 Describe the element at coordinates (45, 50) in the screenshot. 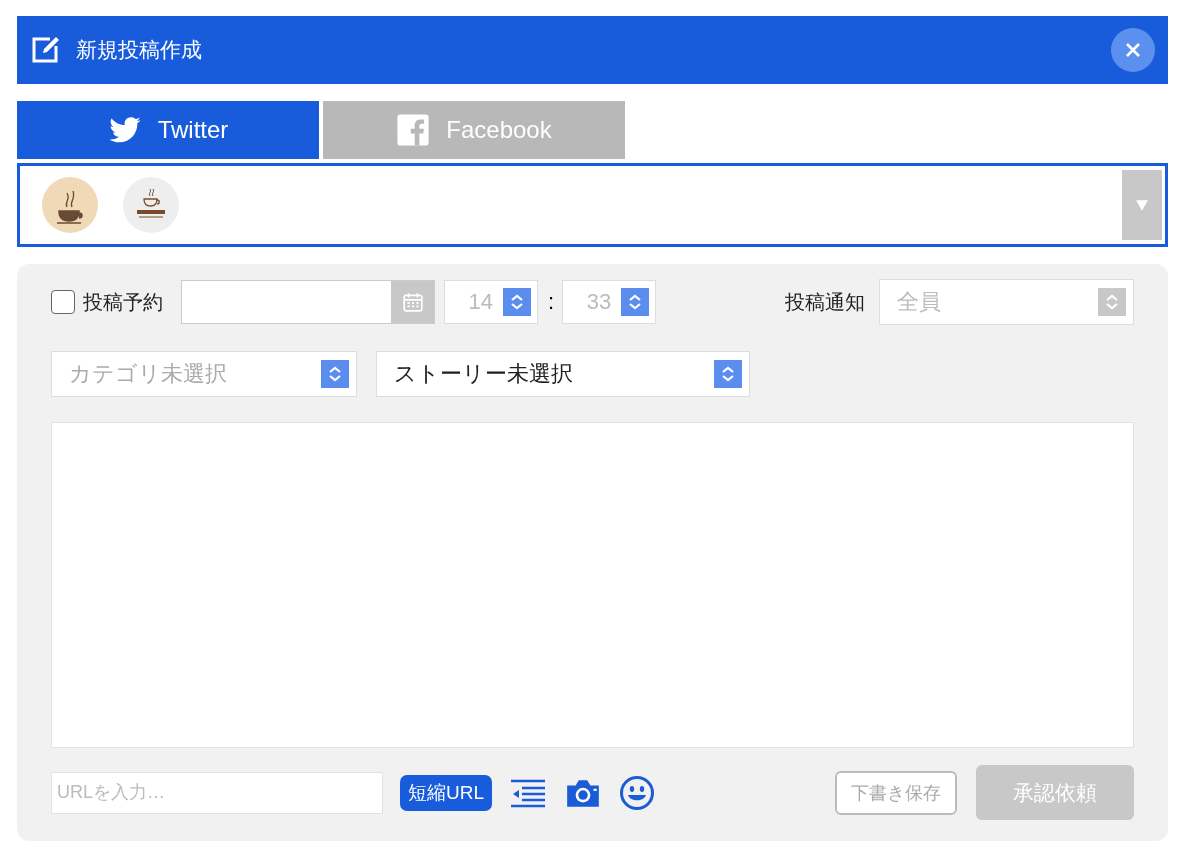

I see `edit-icon` at that location.